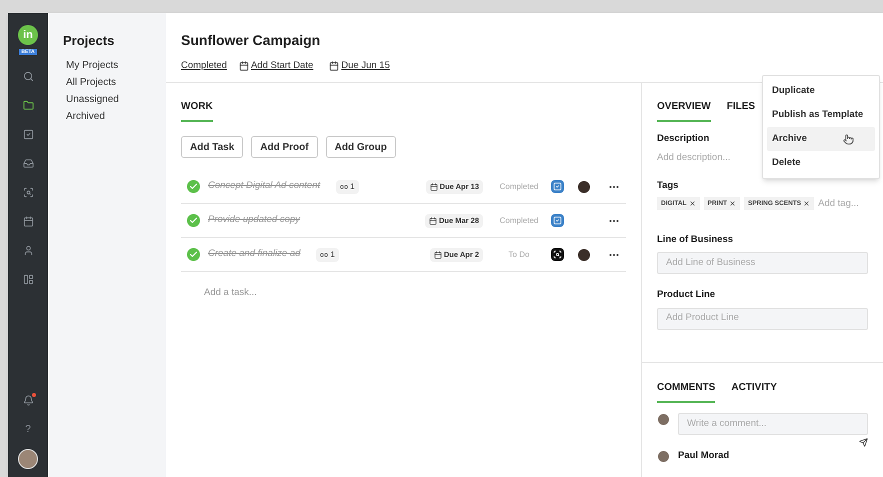 The image size is (883, 477). Describe the element at coordinates (686, 391) in the screenshot. I see `tab: COMMENTS` at that location.